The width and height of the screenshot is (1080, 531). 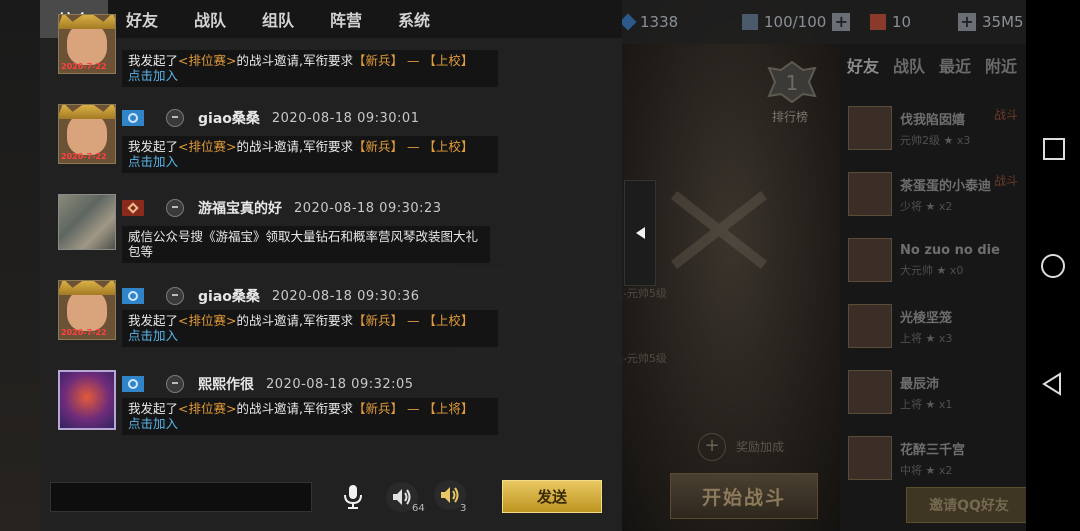 I want to click on friend-name: 伐我陷囡嬉, so click(x=933, y=120).